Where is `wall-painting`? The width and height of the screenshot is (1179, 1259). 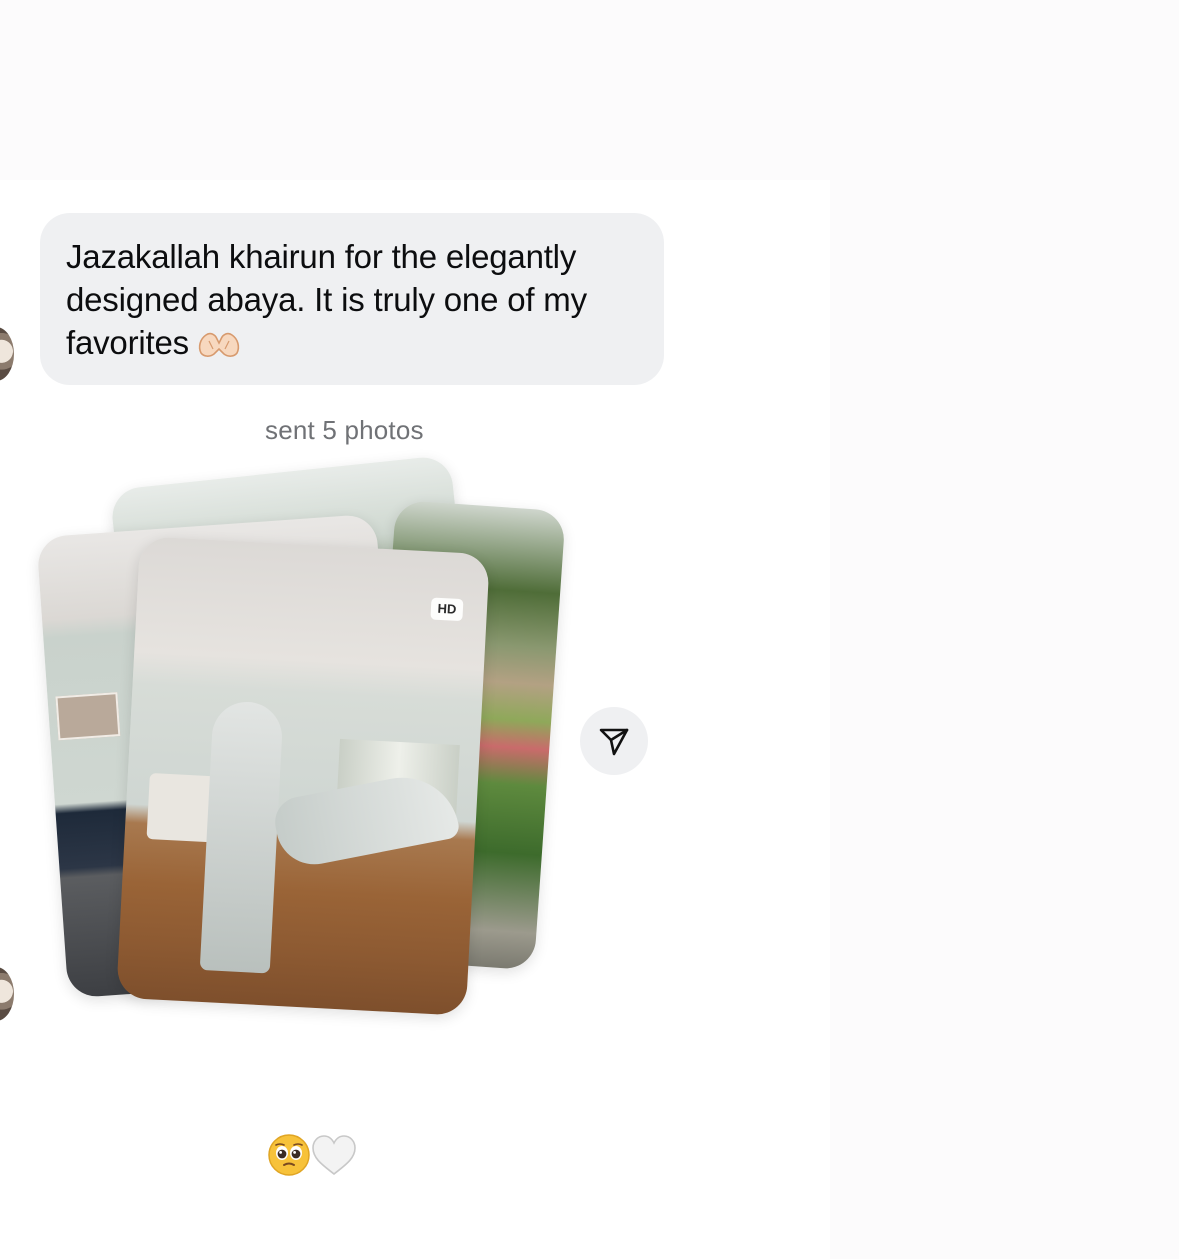 wall-painting is located at coordinates (88, 716).